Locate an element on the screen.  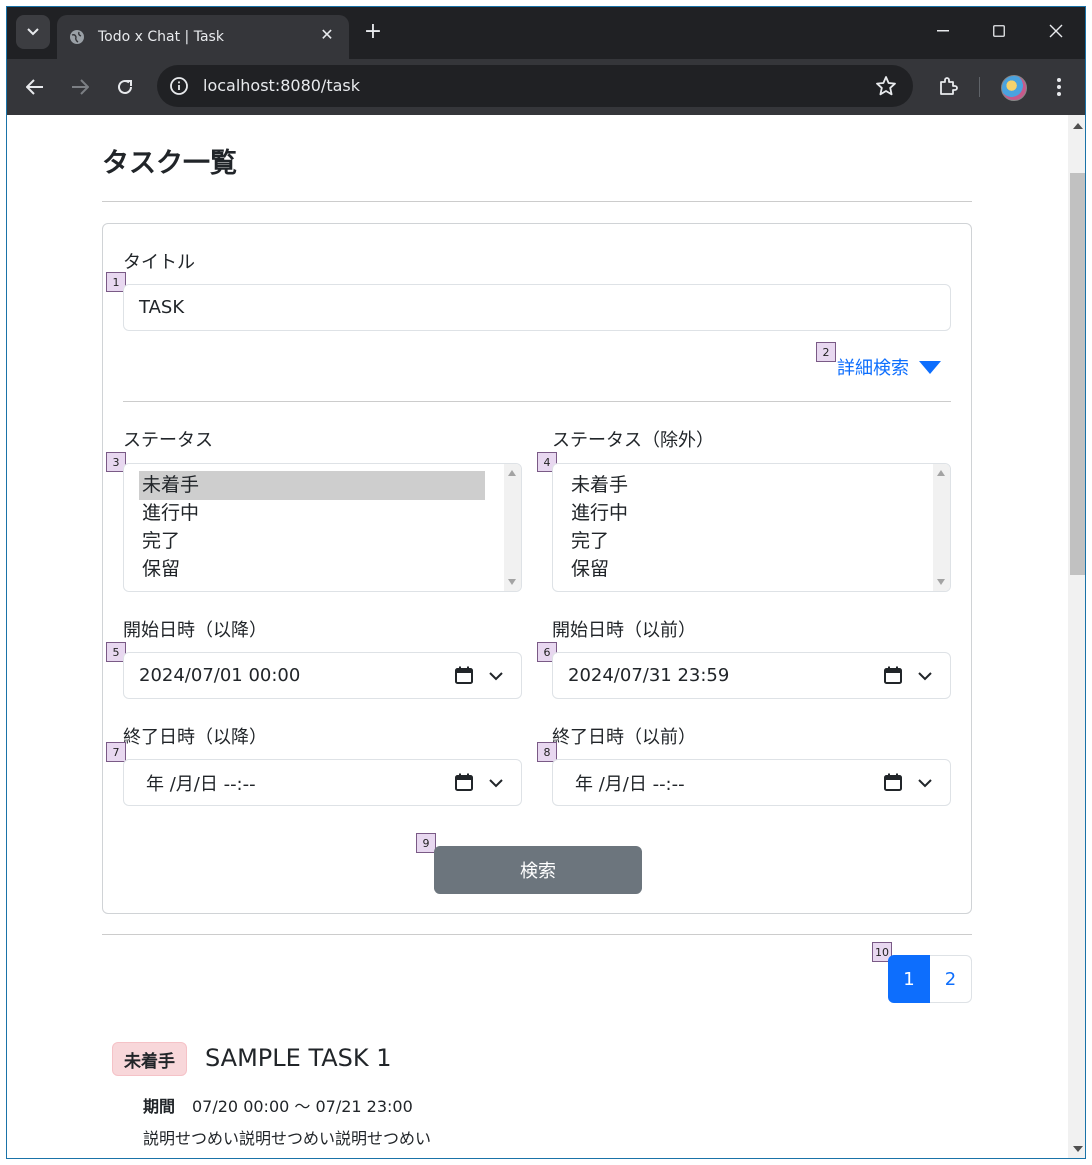
status-exclude-option: 進行中 is located at coordinates (598, 513).